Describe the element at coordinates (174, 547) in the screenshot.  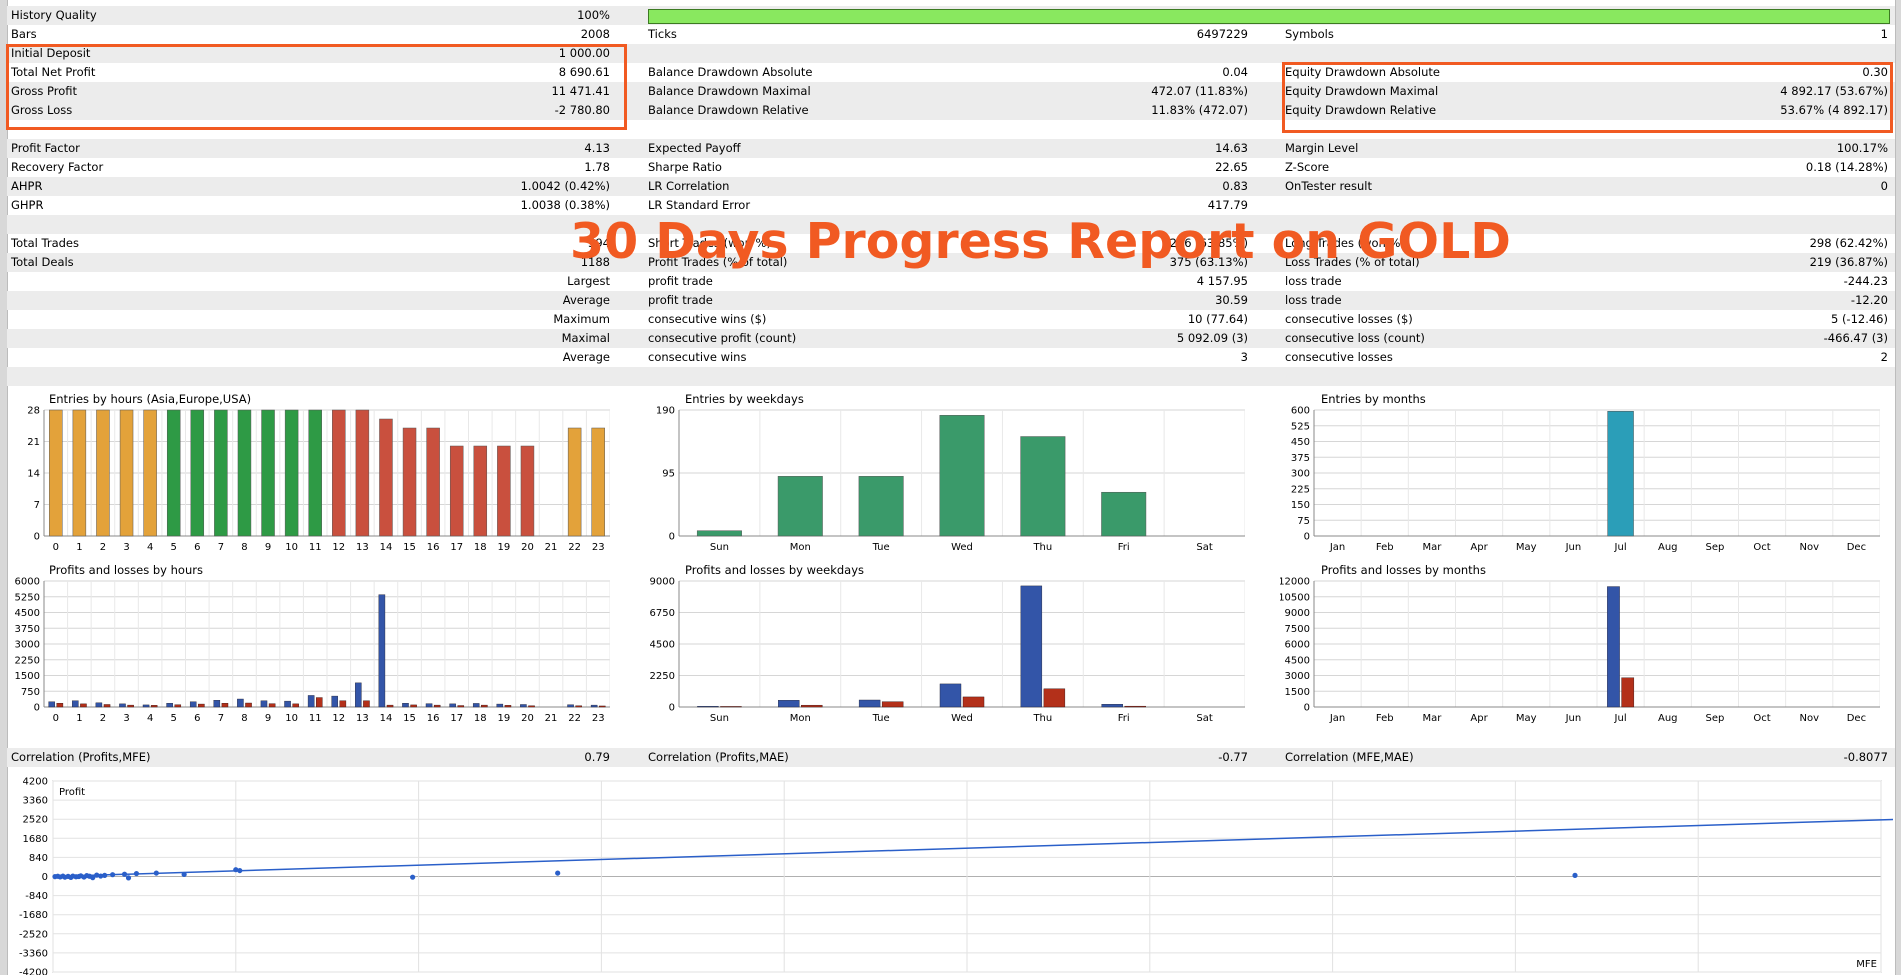
I see `x-tick-label: 5` at that location.